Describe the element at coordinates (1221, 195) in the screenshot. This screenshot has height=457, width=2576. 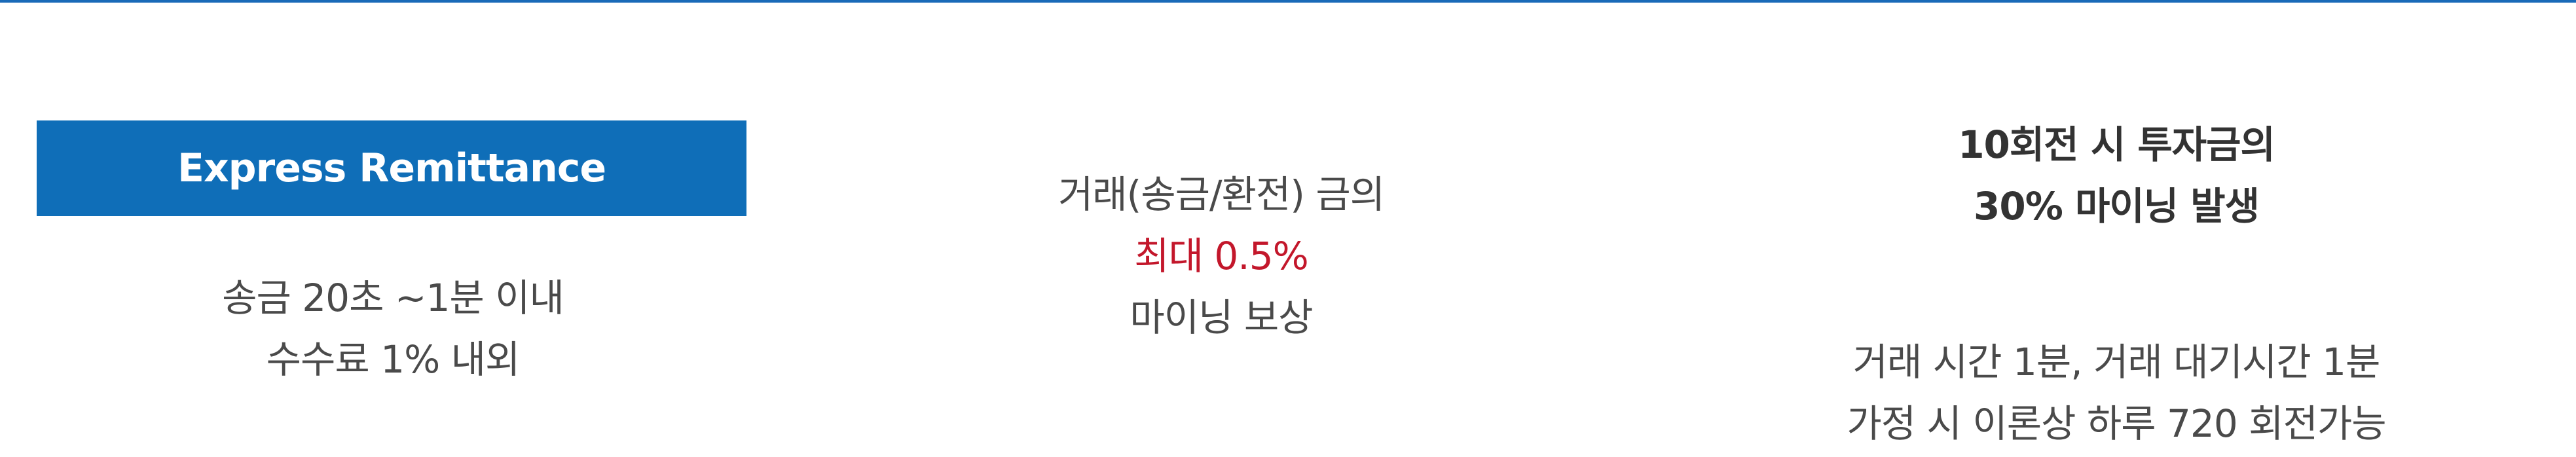
I see `mining-reward-line-1: 거래(송금/환전) 금의` at that location.